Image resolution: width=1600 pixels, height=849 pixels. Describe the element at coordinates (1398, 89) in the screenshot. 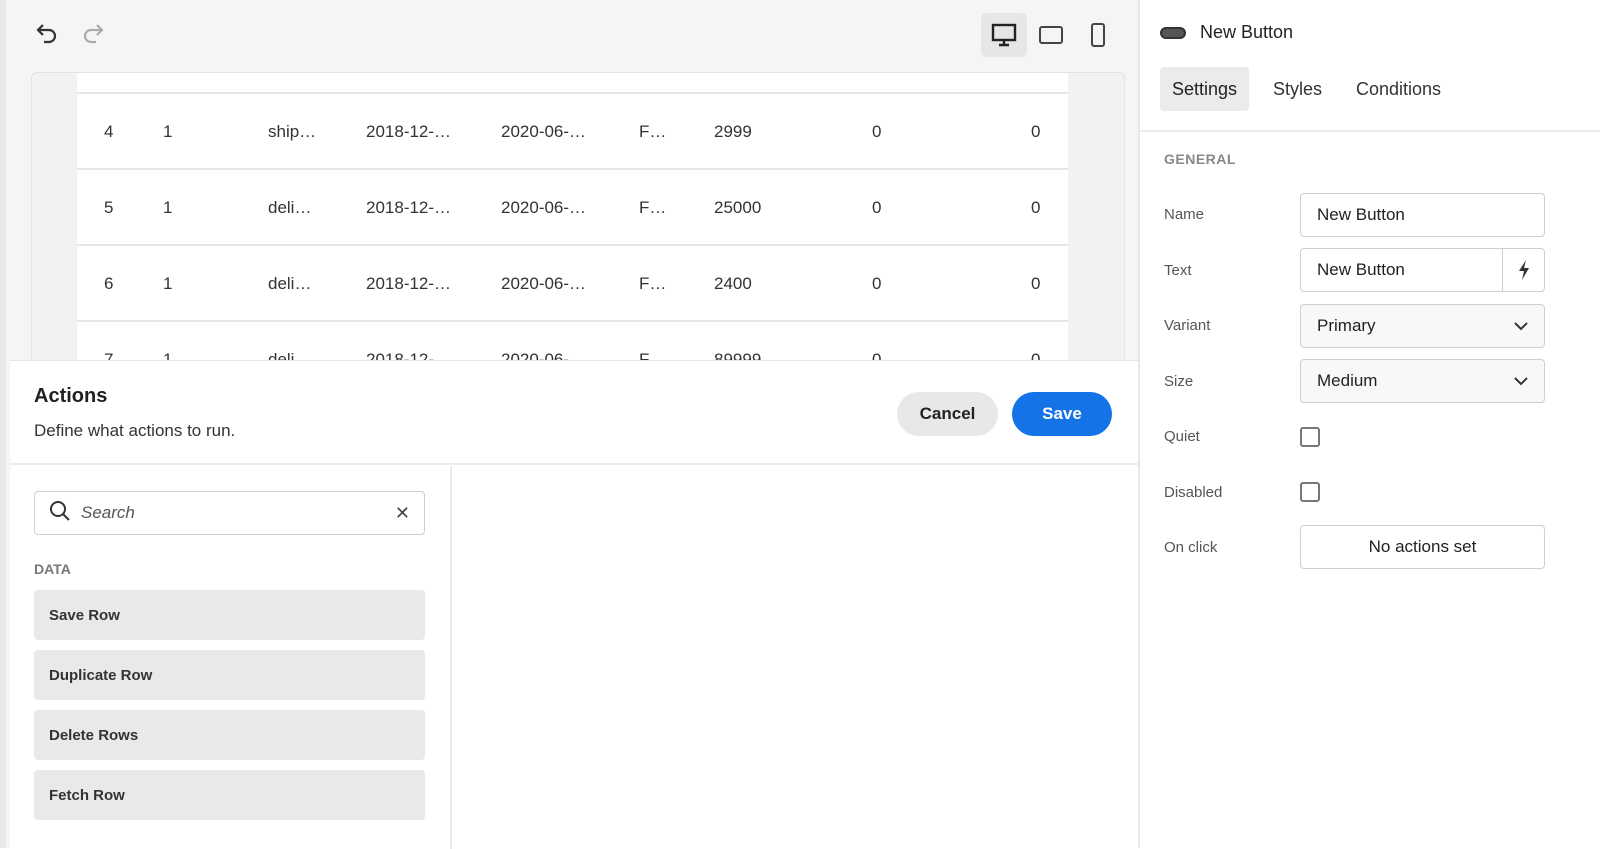

I see `tab-conditions: Conditions` at that location.